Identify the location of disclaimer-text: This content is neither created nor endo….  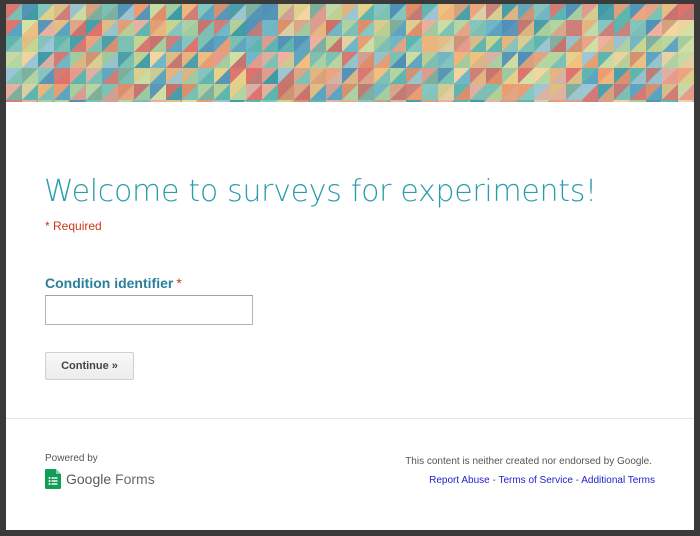
(528, 461).